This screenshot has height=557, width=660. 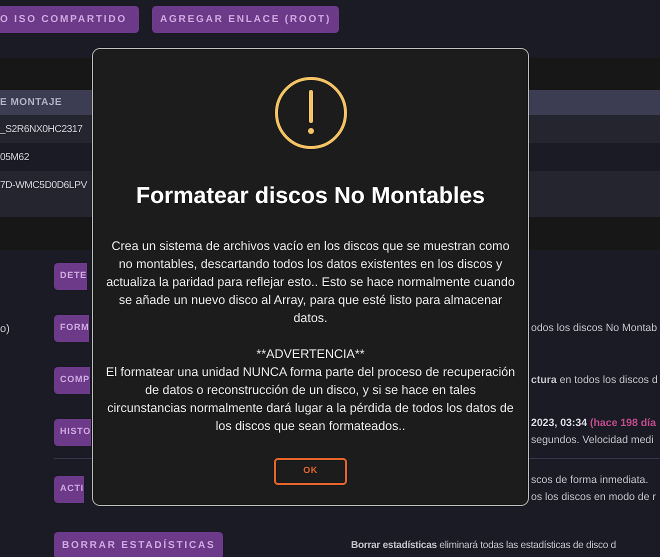 I want to click on table-cell-text: 05M62, so click(x=15, y=157).